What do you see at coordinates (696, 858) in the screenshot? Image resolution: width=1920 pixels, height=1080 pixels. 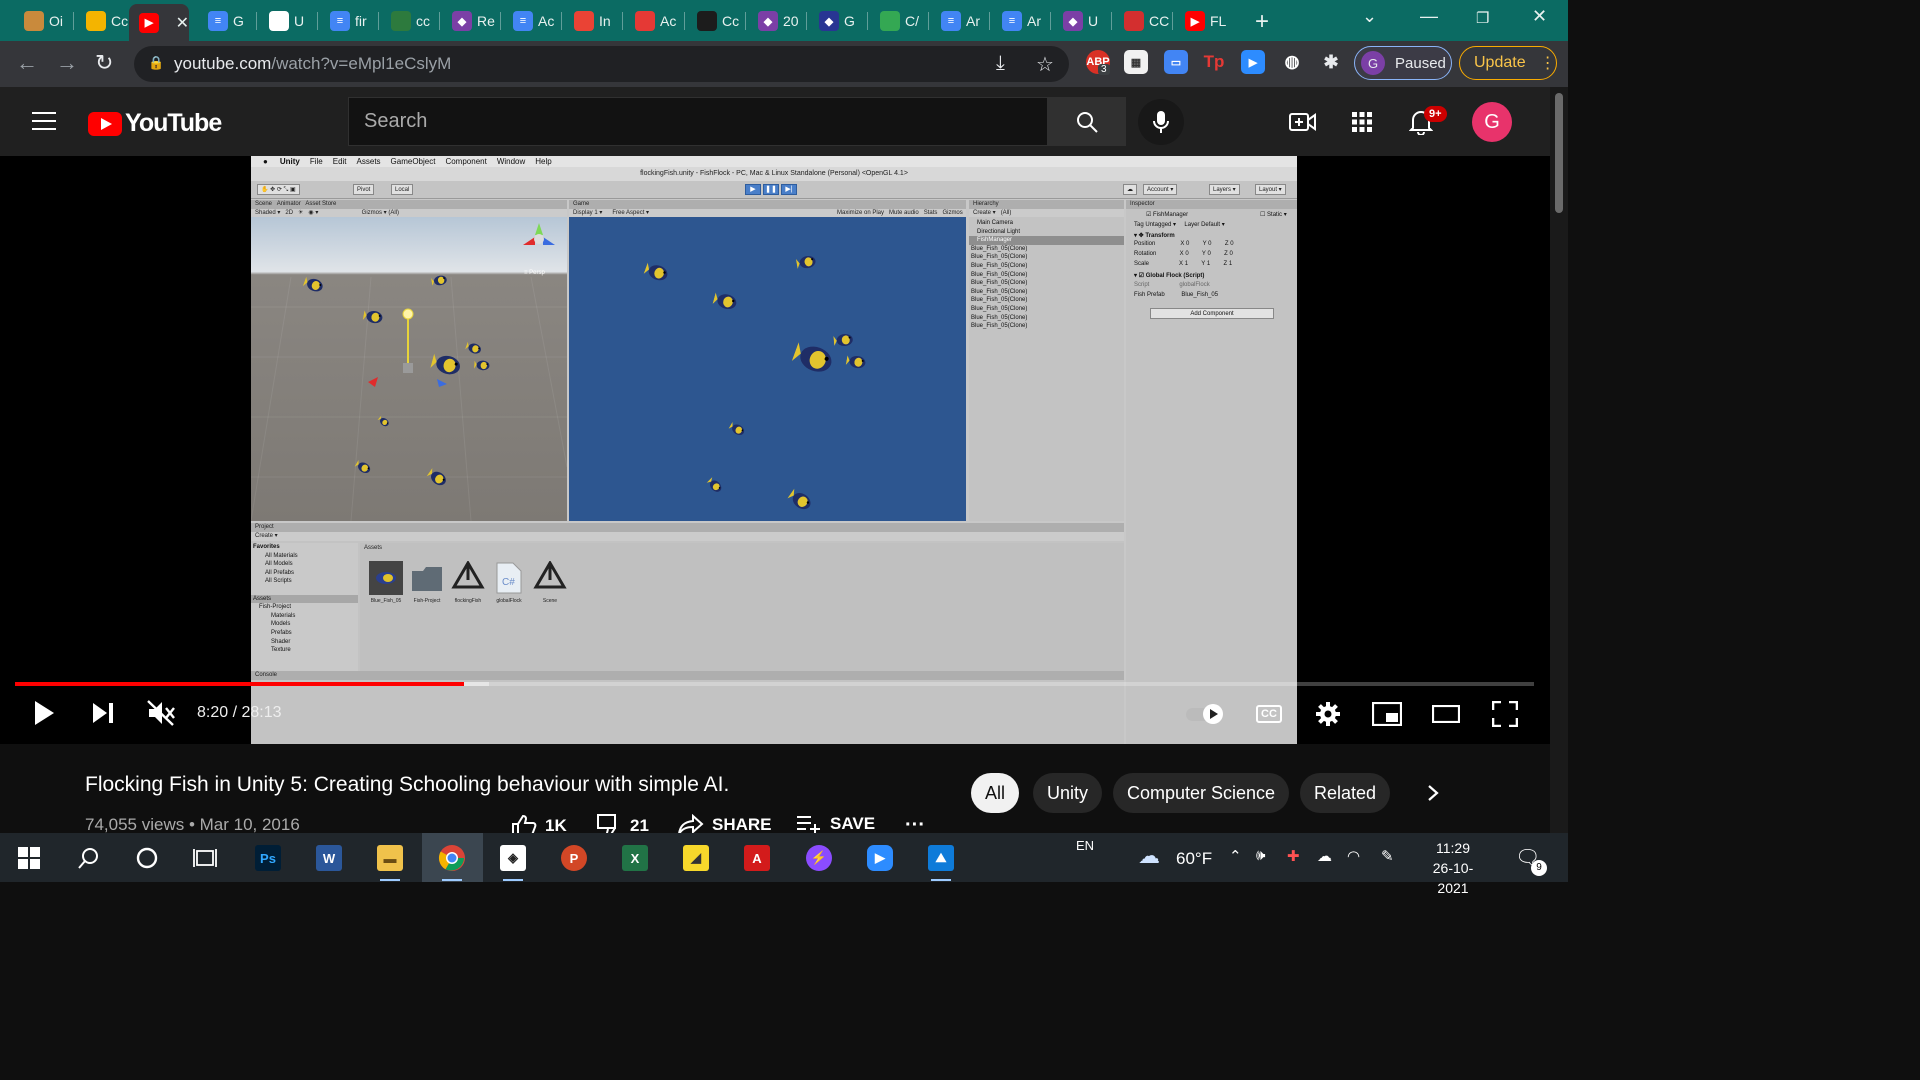 I see `taskbar-sticky-notes: ◢` at bounding box center [696, 858].